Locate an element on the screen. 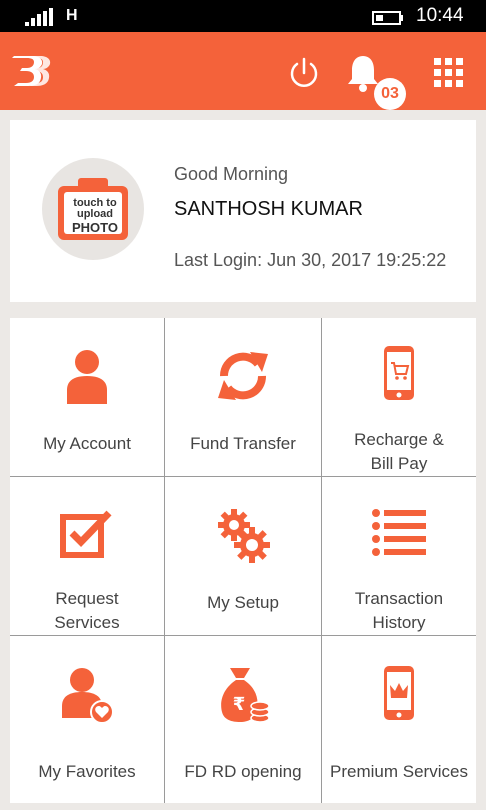 Image resolution: width=486 pixels, height=810 pixels. recharge-label-line2: Bill Pay is located at coordinates (399, 463).